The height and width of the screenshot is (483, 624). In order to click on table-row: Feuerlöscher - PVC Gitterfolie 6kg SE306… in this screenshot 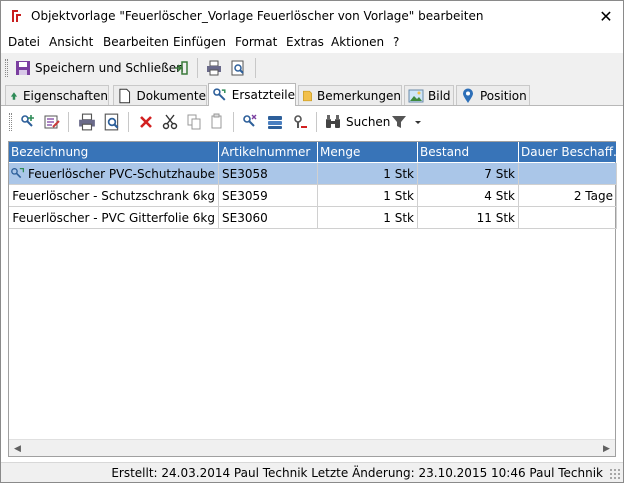, I will do `click(313, 218)`.